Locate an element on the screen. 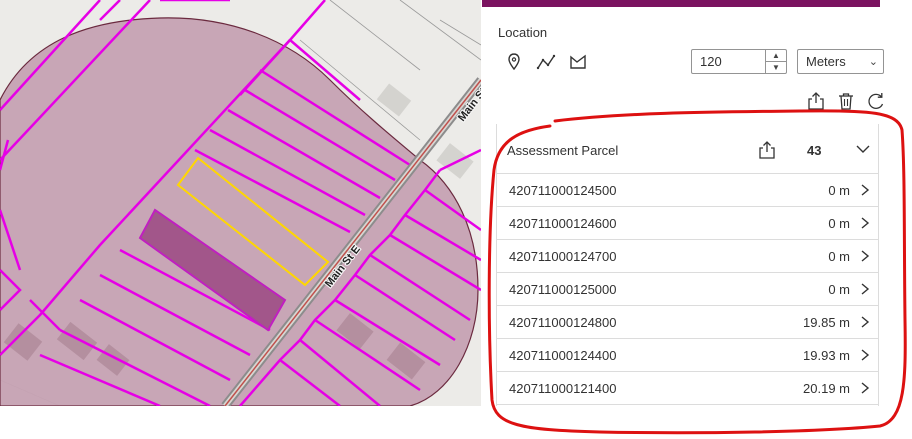 The image size is (912, 439). result-row: 420711000124800 19.85 m is located at coordinates (687, 322).